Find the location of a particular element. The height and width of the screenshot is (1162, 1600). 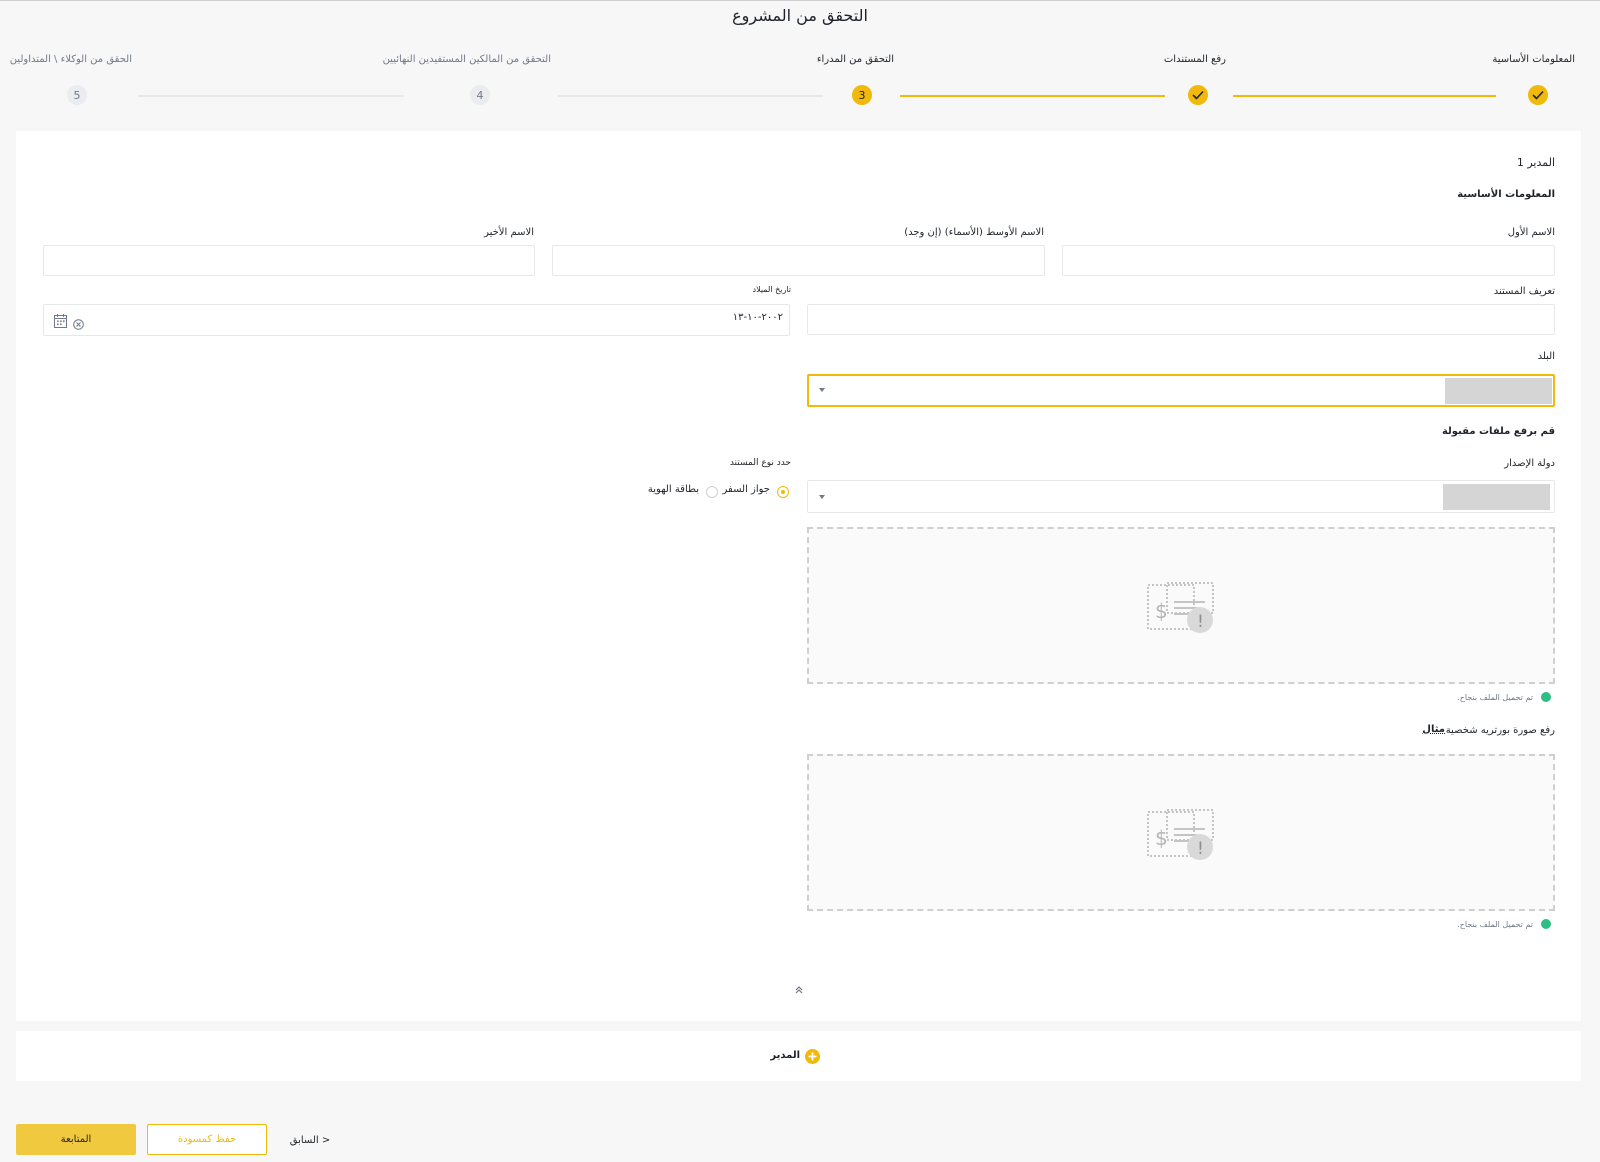

portrait-upload-success-icon is located at coordinates (1546, 924).